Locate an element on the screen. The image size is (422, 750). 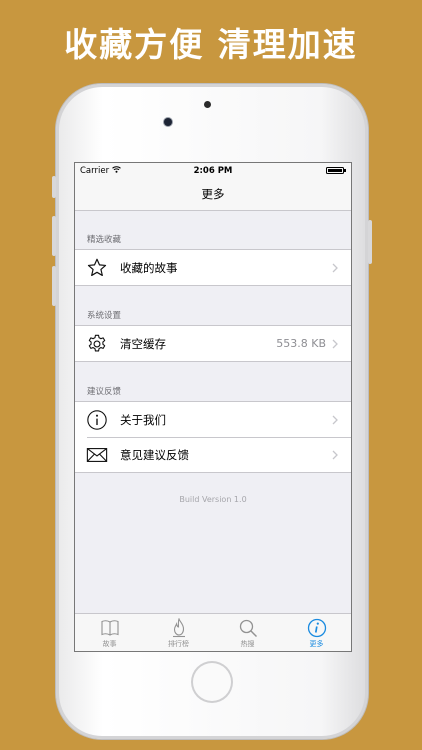
section-header-settings: 系统设置 is located at coordinates (104, 316).